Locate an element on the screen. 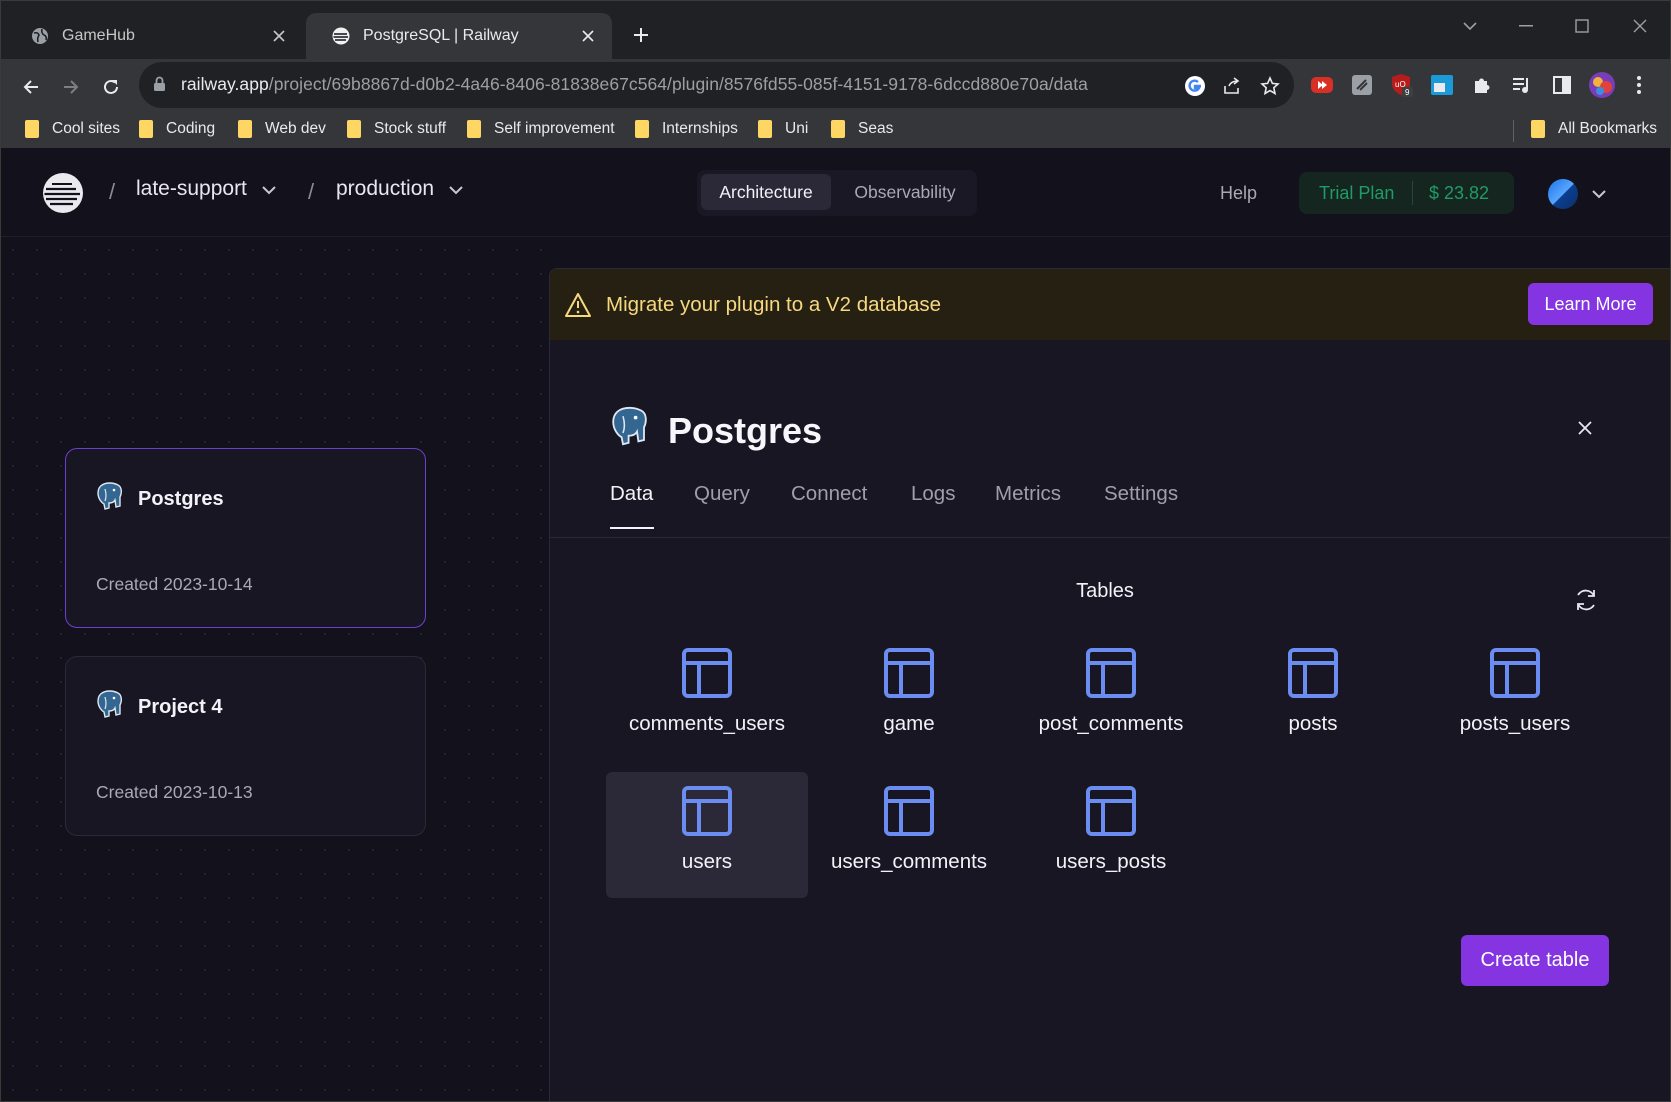  service-card-project-4: Project 4 Created 2023-10-13 is located at coordinates (245, 746).